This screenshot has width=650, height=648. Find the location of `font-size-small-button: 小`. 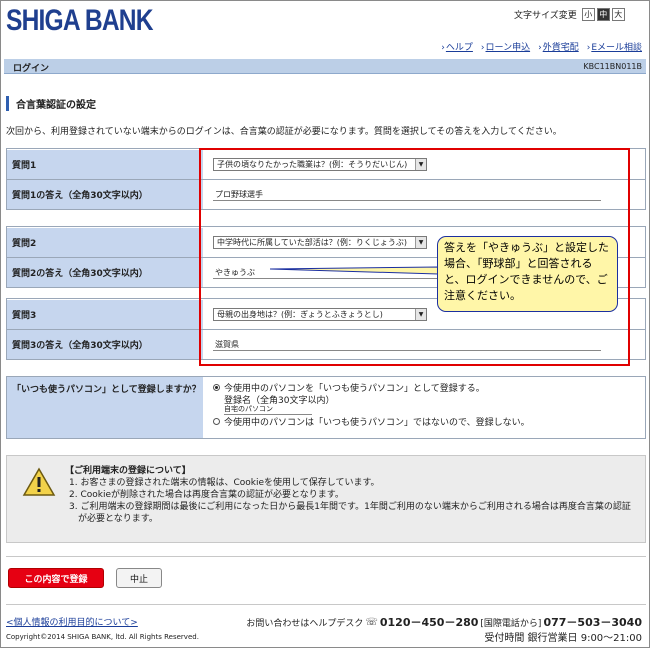

font-size-small-button: 小 is located at coordinates (588, 14).